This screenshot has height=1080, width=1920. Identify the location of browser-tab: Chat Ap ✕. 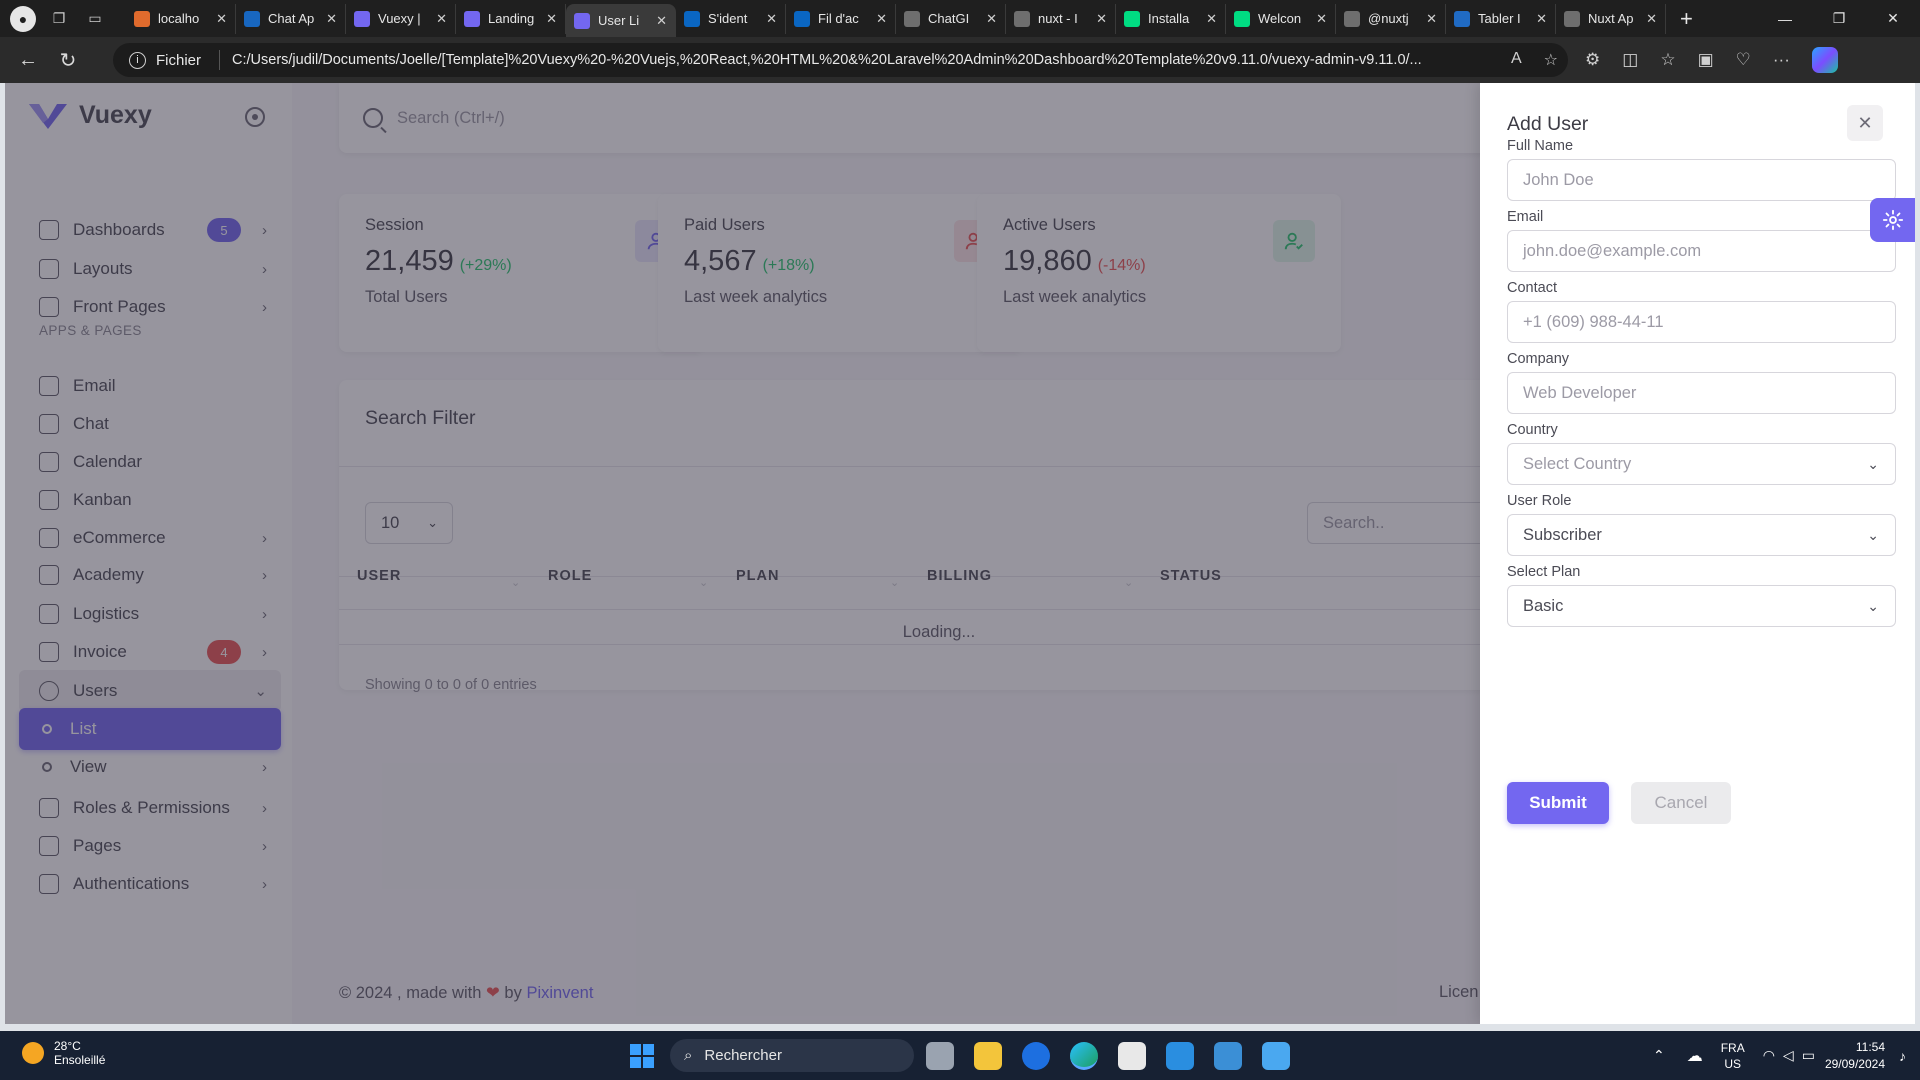
(291, 18).